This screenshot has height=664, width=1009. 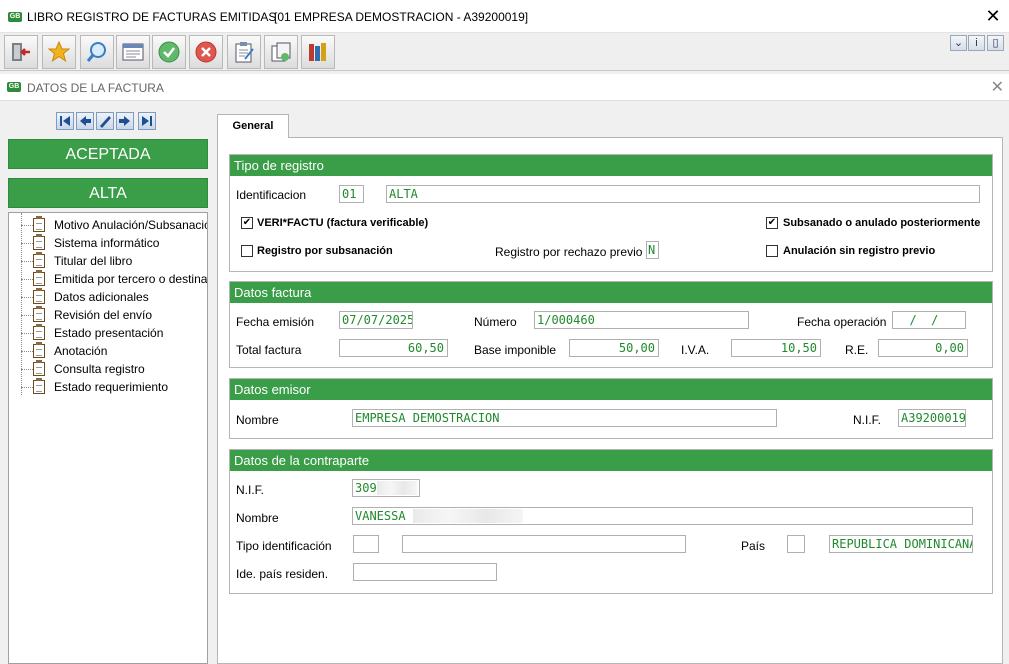 I want to click on books-icon, so click(x=317, y=52).